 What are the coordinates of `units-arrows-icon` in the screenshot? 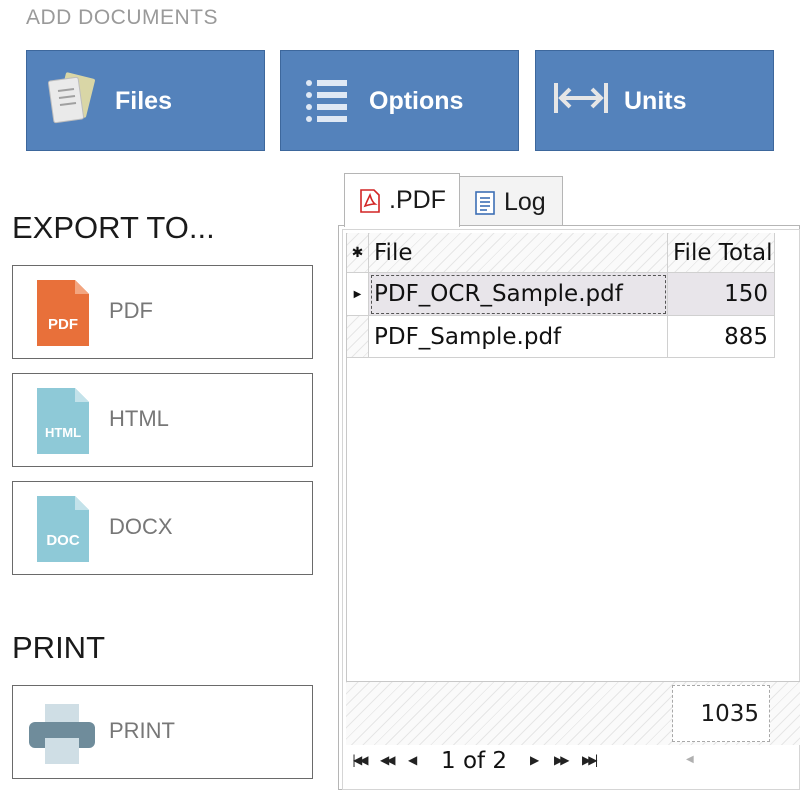 It's located at (581, 98).